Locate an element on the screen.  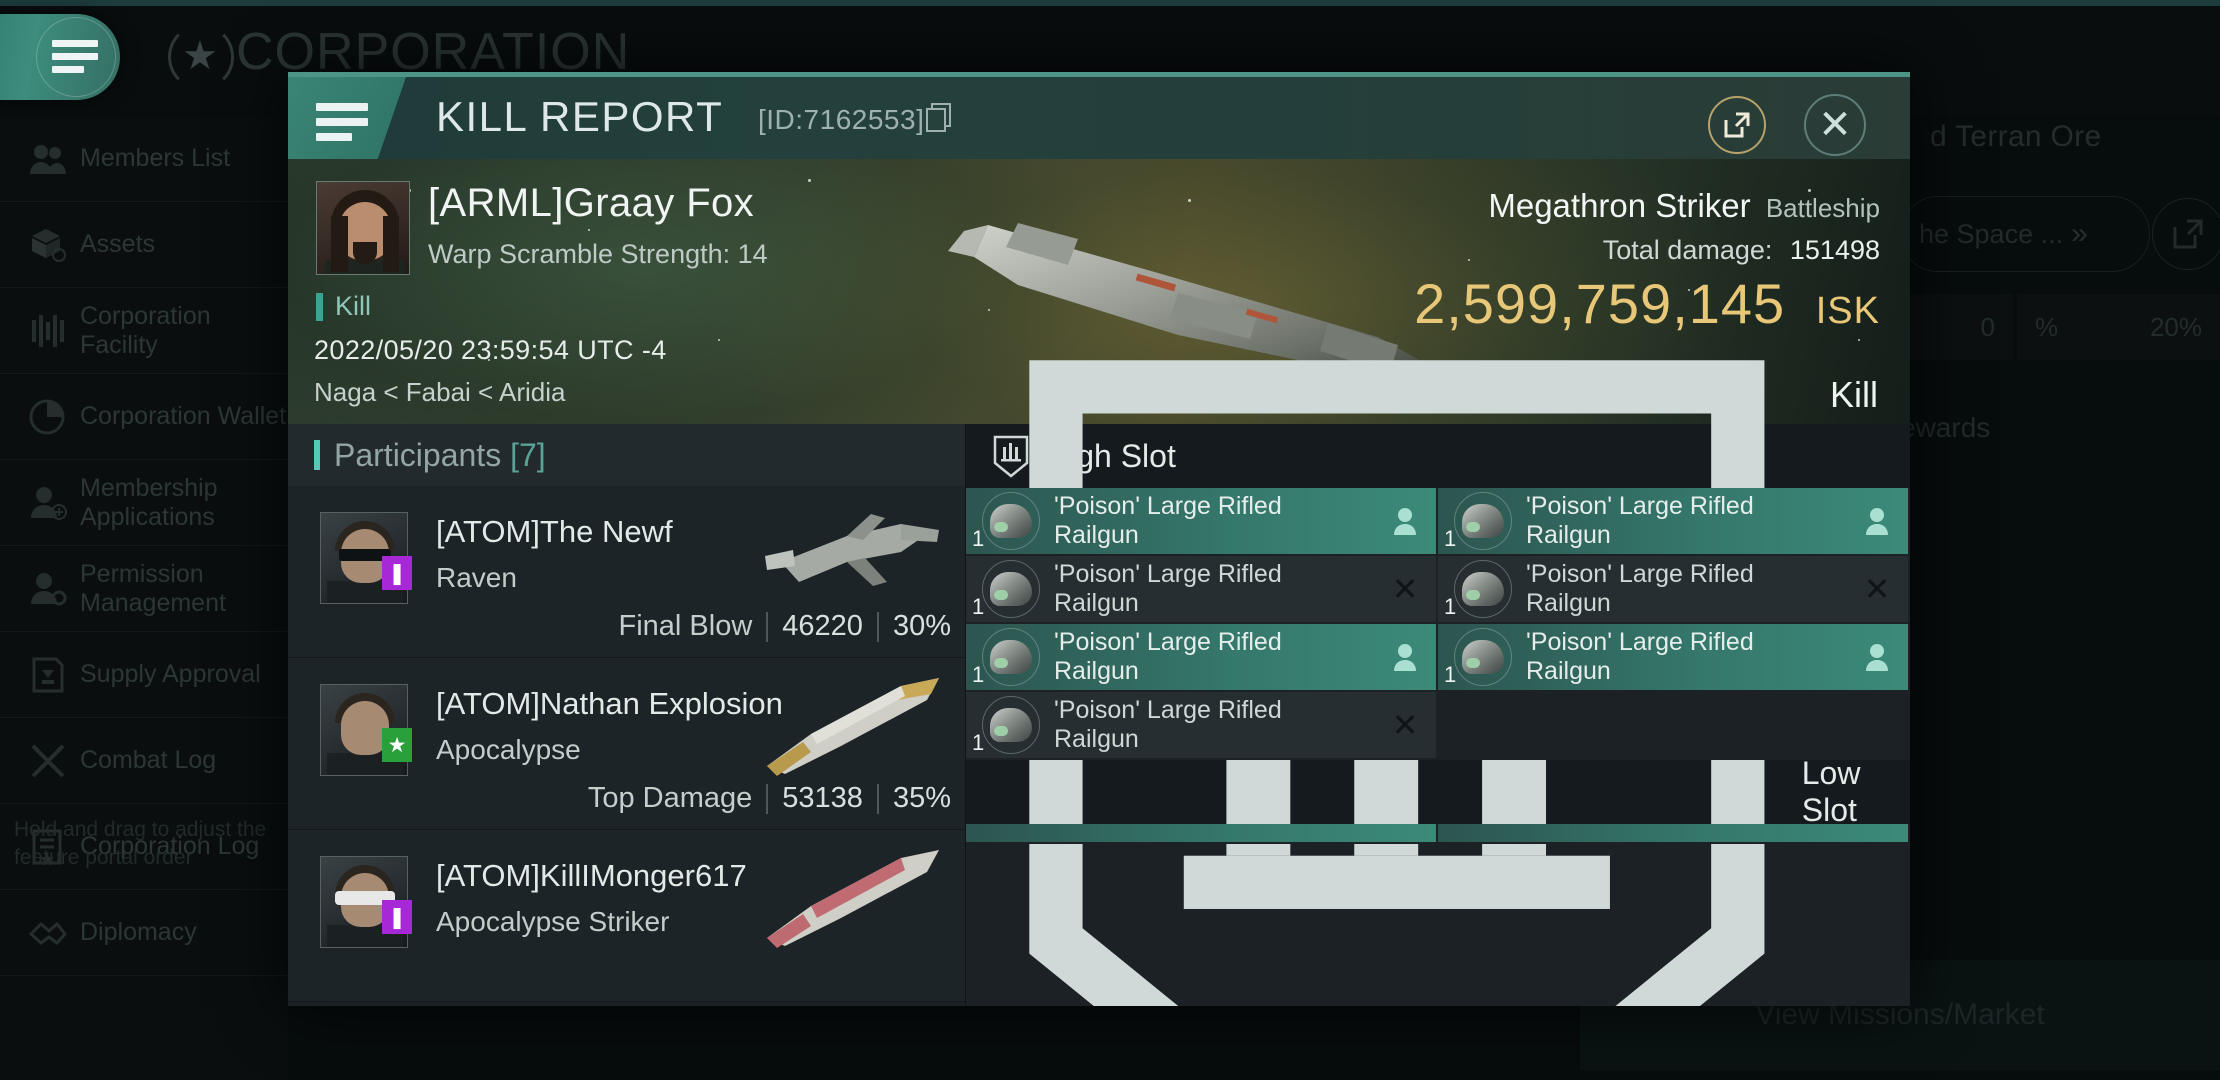
sidebar-item-combat-log: Combat Log is located at coordinates (144, 761).